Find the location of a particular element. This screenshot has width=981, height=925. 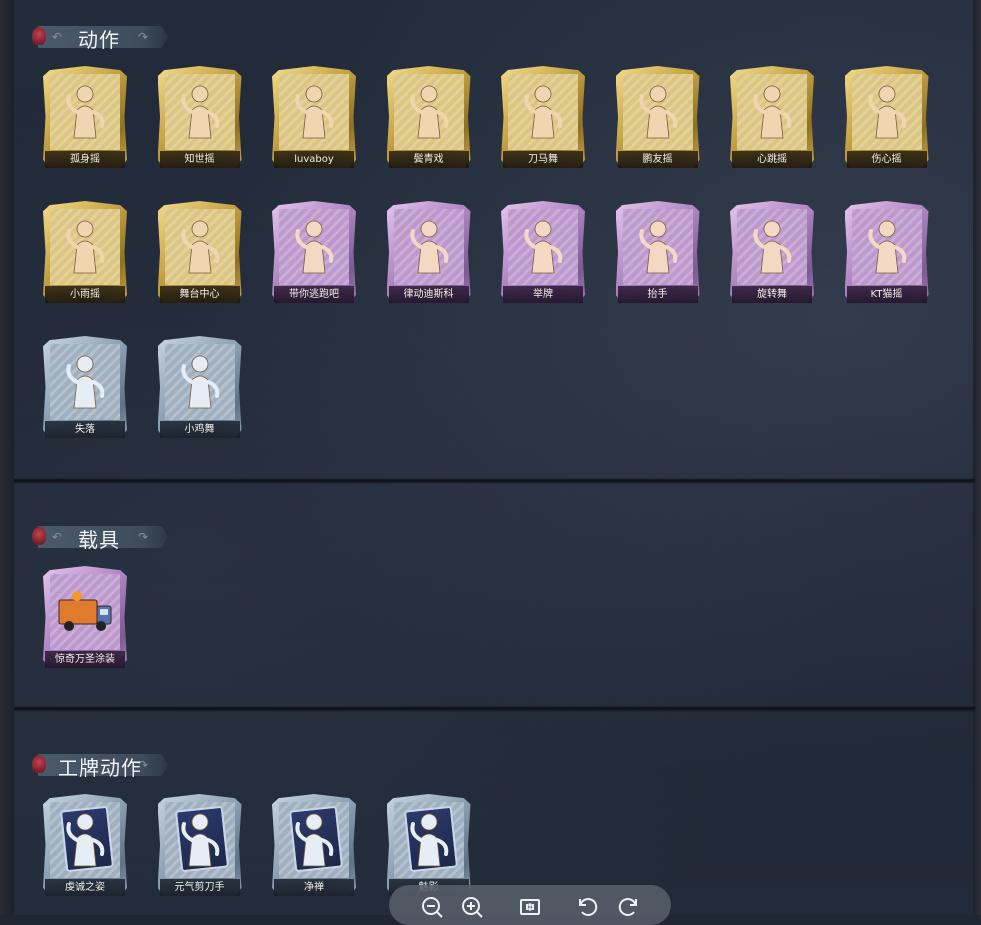

actual-size-icon is located at coordinates (530, 907).